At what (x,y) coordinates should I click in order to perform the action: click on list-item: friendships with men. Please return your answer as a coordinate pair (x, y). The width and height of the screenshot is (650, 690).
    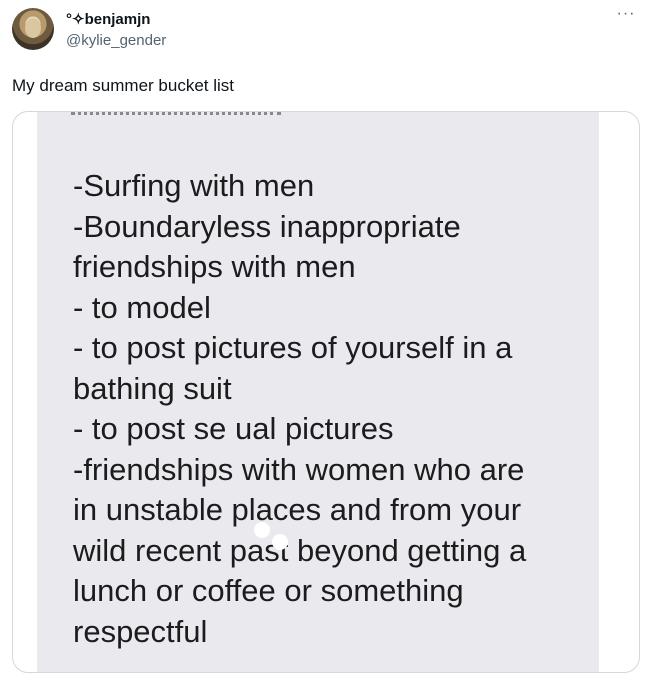
    Looking at the image, I should click on (214, 266).